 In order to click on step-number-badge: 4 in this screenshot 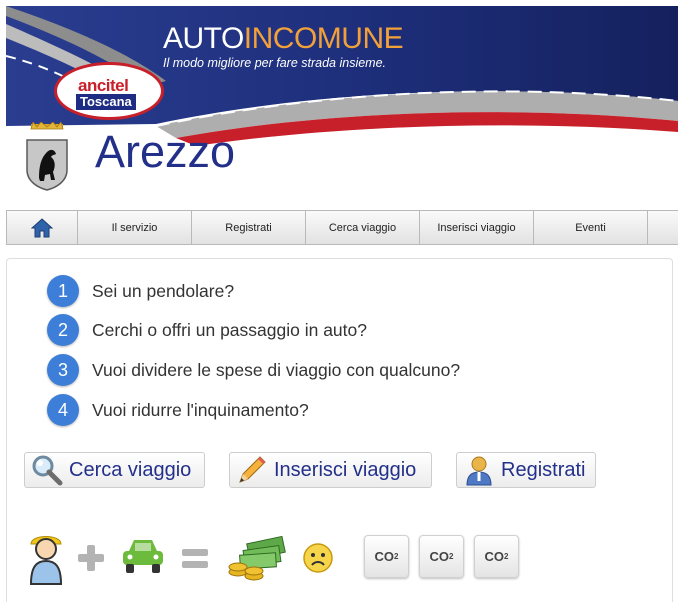, I will do `click(63, 410)`.